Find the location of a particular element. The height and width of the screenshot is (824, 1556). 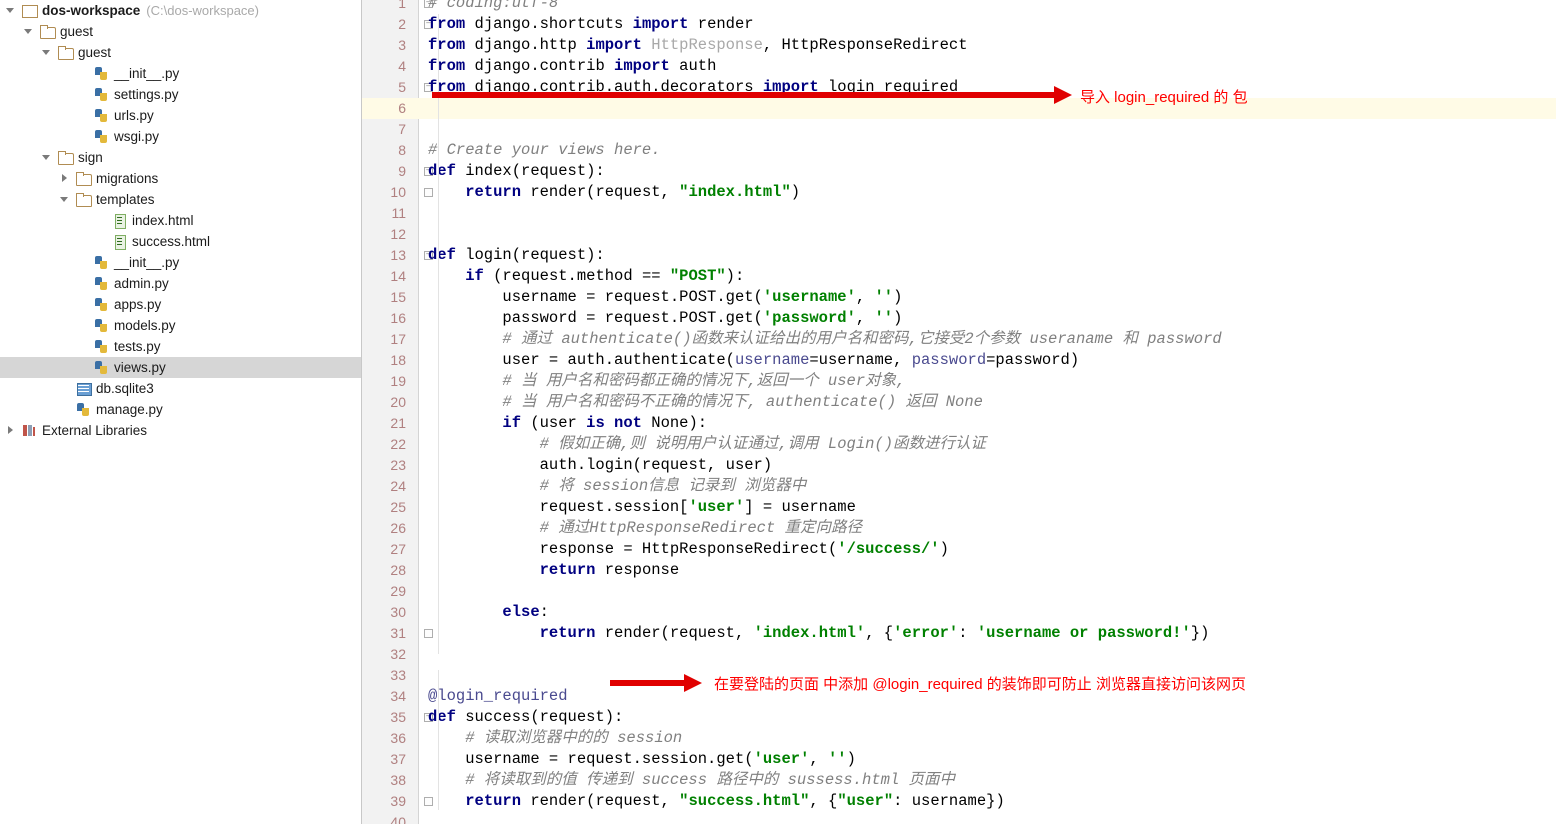

code-line: 13 def login(request): is located at coordinates (959, 255).